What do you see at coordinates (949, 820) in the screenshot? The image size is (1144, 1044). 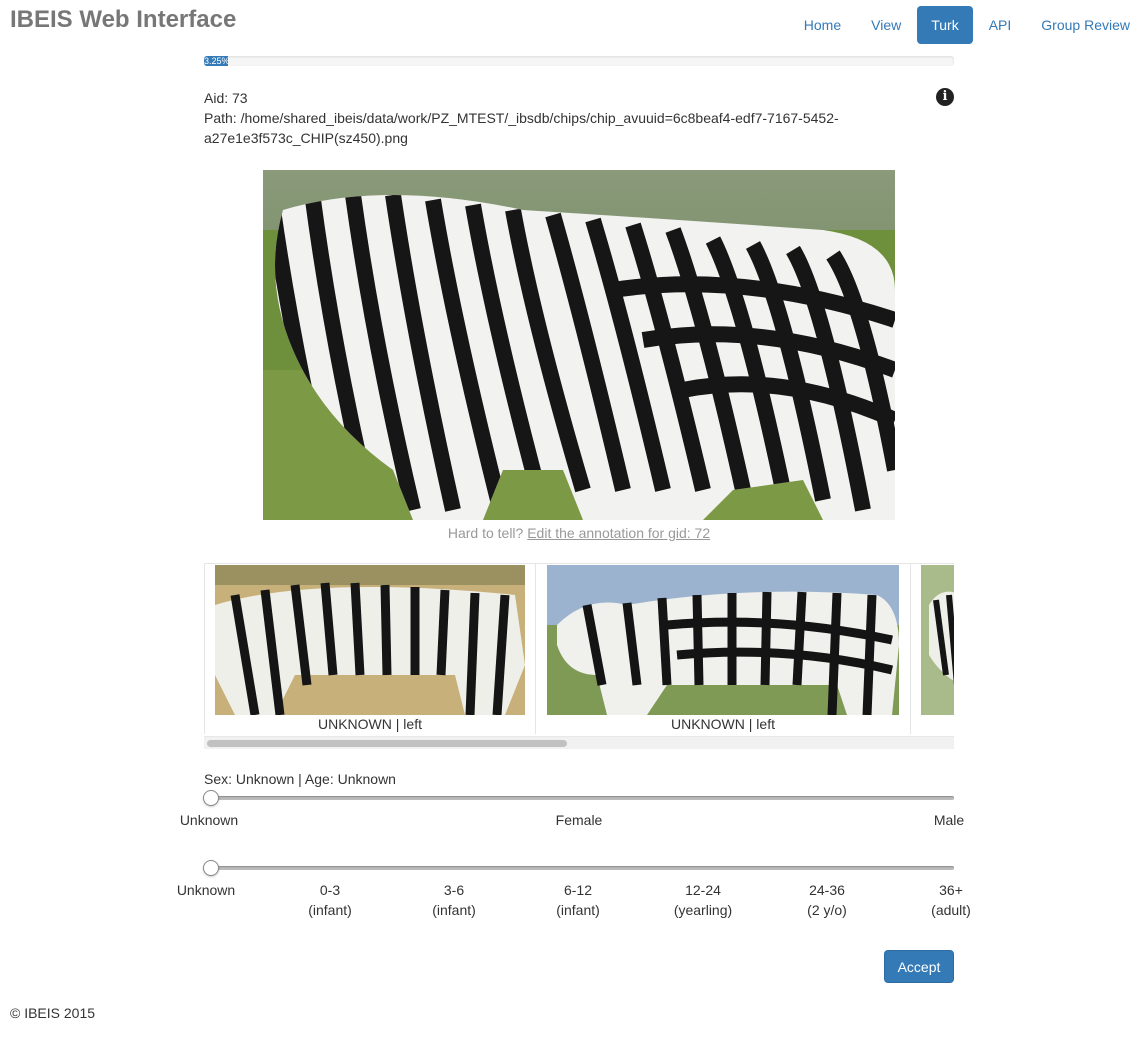 I see `sex-label-male: Male` at bounding box center [949, 820].